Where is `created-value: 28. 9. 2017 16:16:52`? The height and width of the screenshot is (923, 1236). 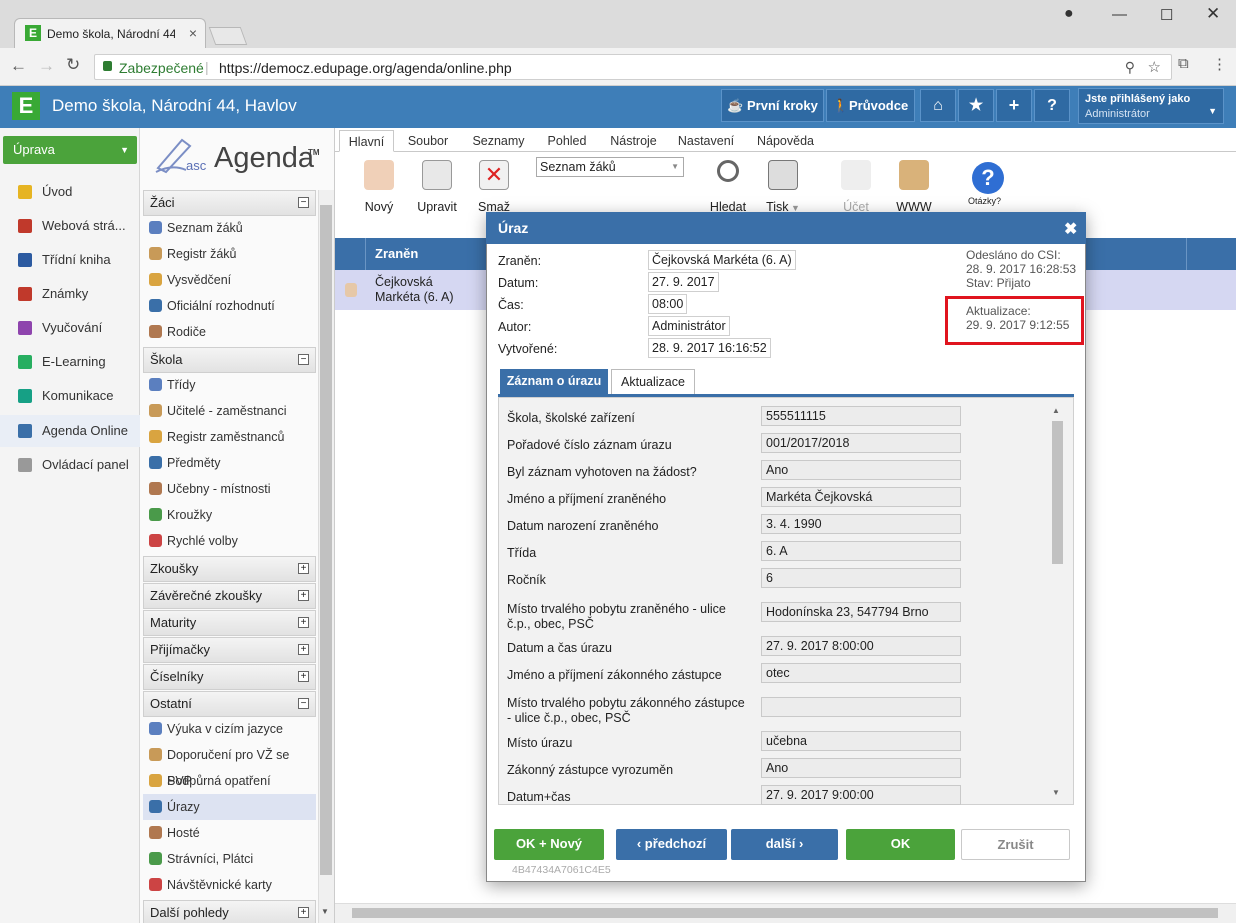 created-value: 28. 9. 2017 16:16:52 is located at coordinates (709, 348).